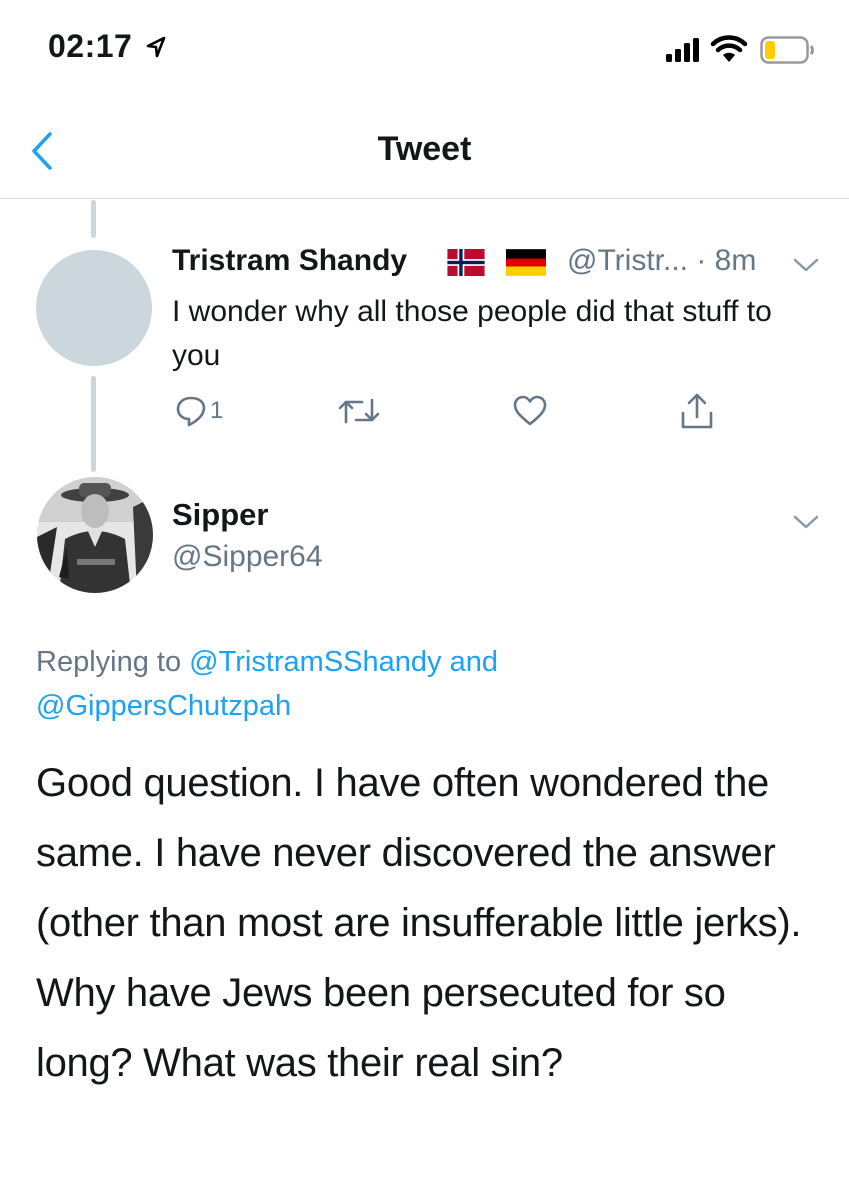 The height and width of the screenshot is (1200, 849). What do you see at coordinates (526, 265) in the screenshot?
I see `flag-germany-icon` at bounding box center [526, 265].